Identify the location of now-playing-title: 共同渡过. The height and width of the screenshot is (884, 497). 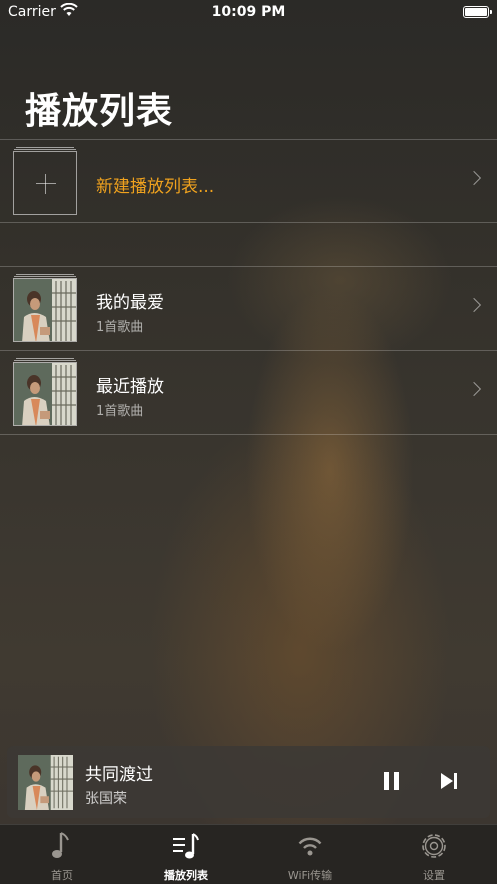
(119, 775).